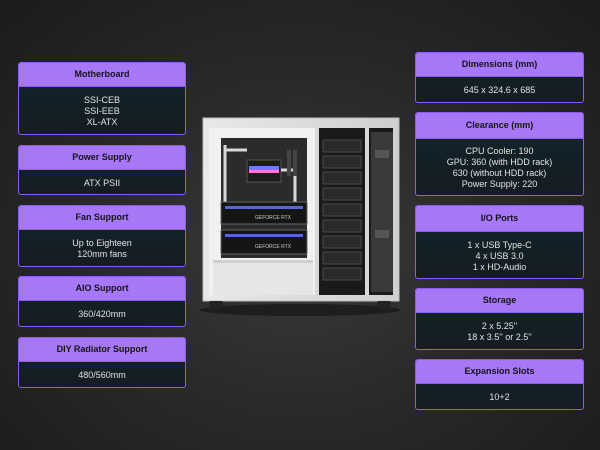 The image size is (600, 450). I want to click on card-title: Clearance (mm), so click(499, 126).